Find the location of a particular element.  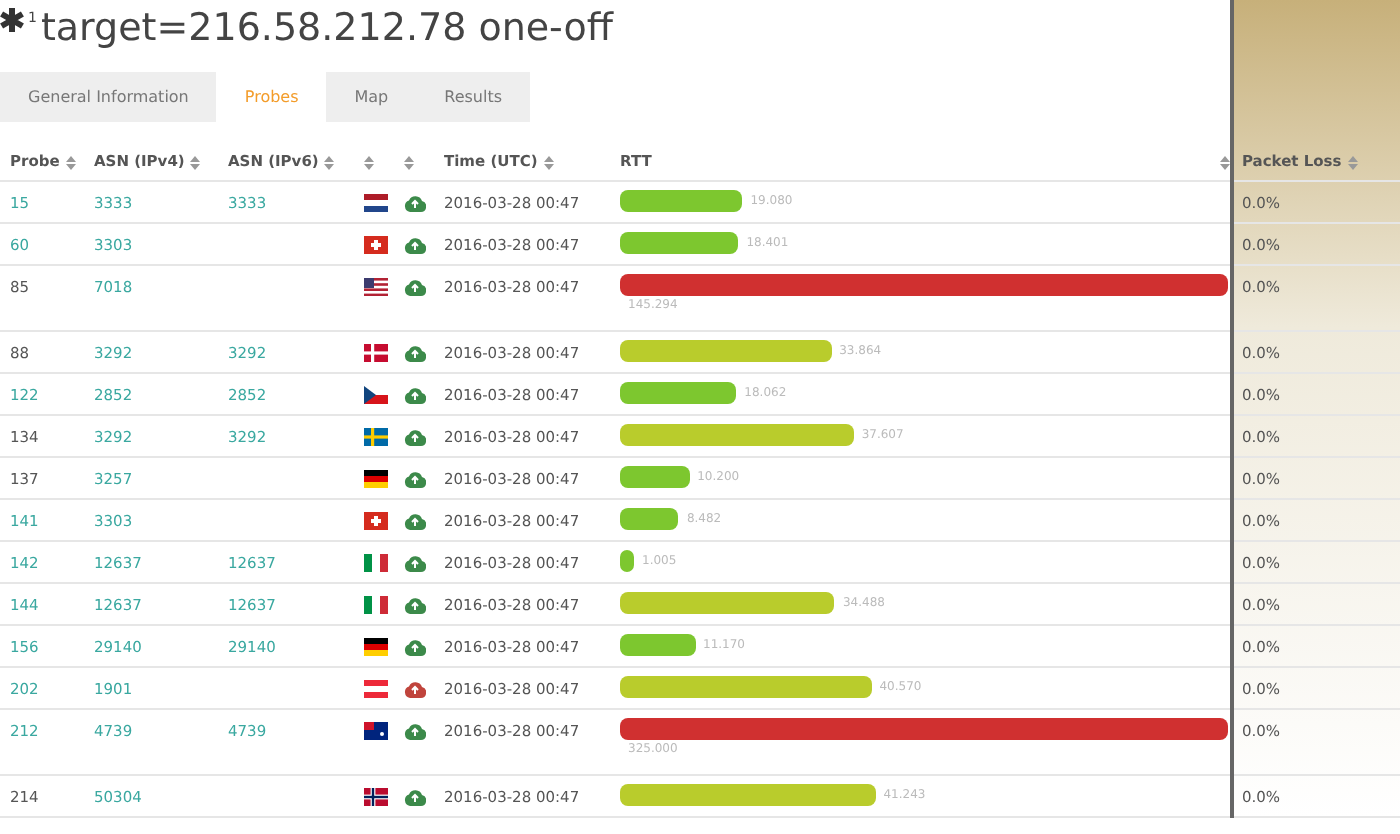

asterisk-icon is located at coordinates (12, 20).